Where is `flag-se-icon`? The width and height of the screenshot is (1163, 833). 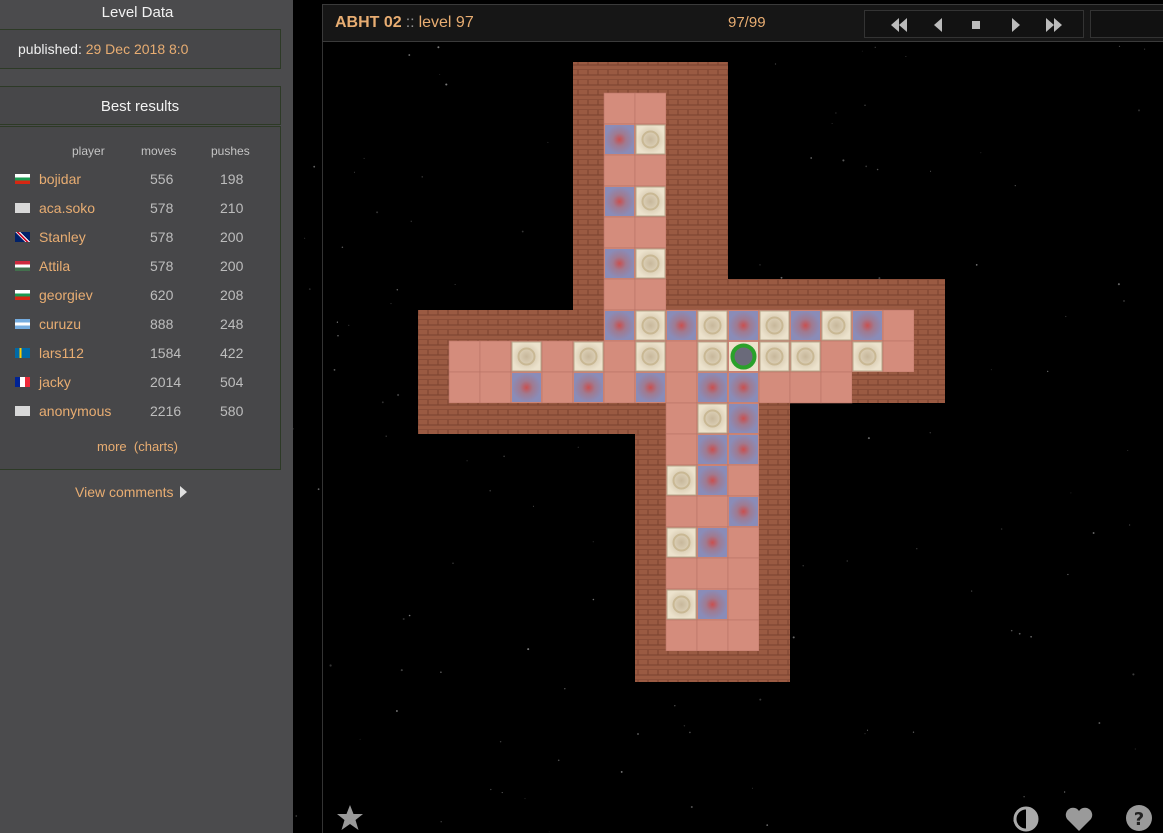
flag-se-icon is located at coordinates (22, 353).